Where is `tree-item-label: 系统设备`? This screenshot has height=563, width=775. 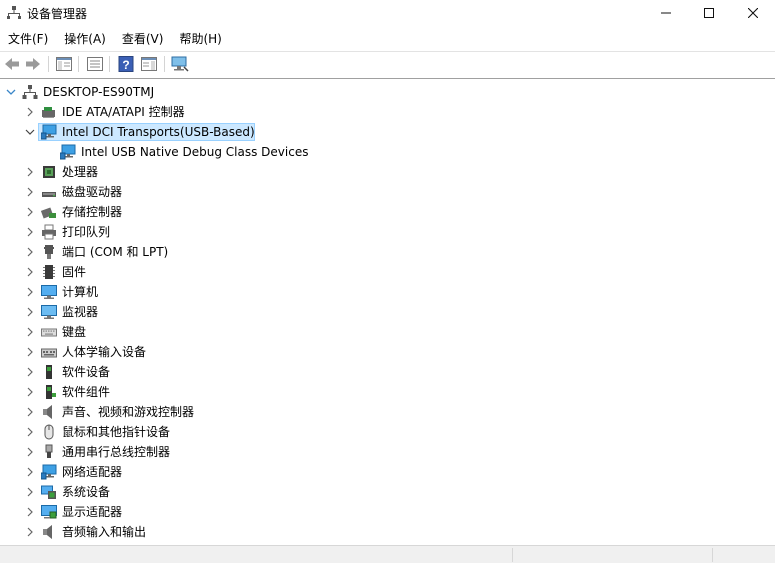
tree-item-label: 系统设备 is located at coordinates (86, 492).